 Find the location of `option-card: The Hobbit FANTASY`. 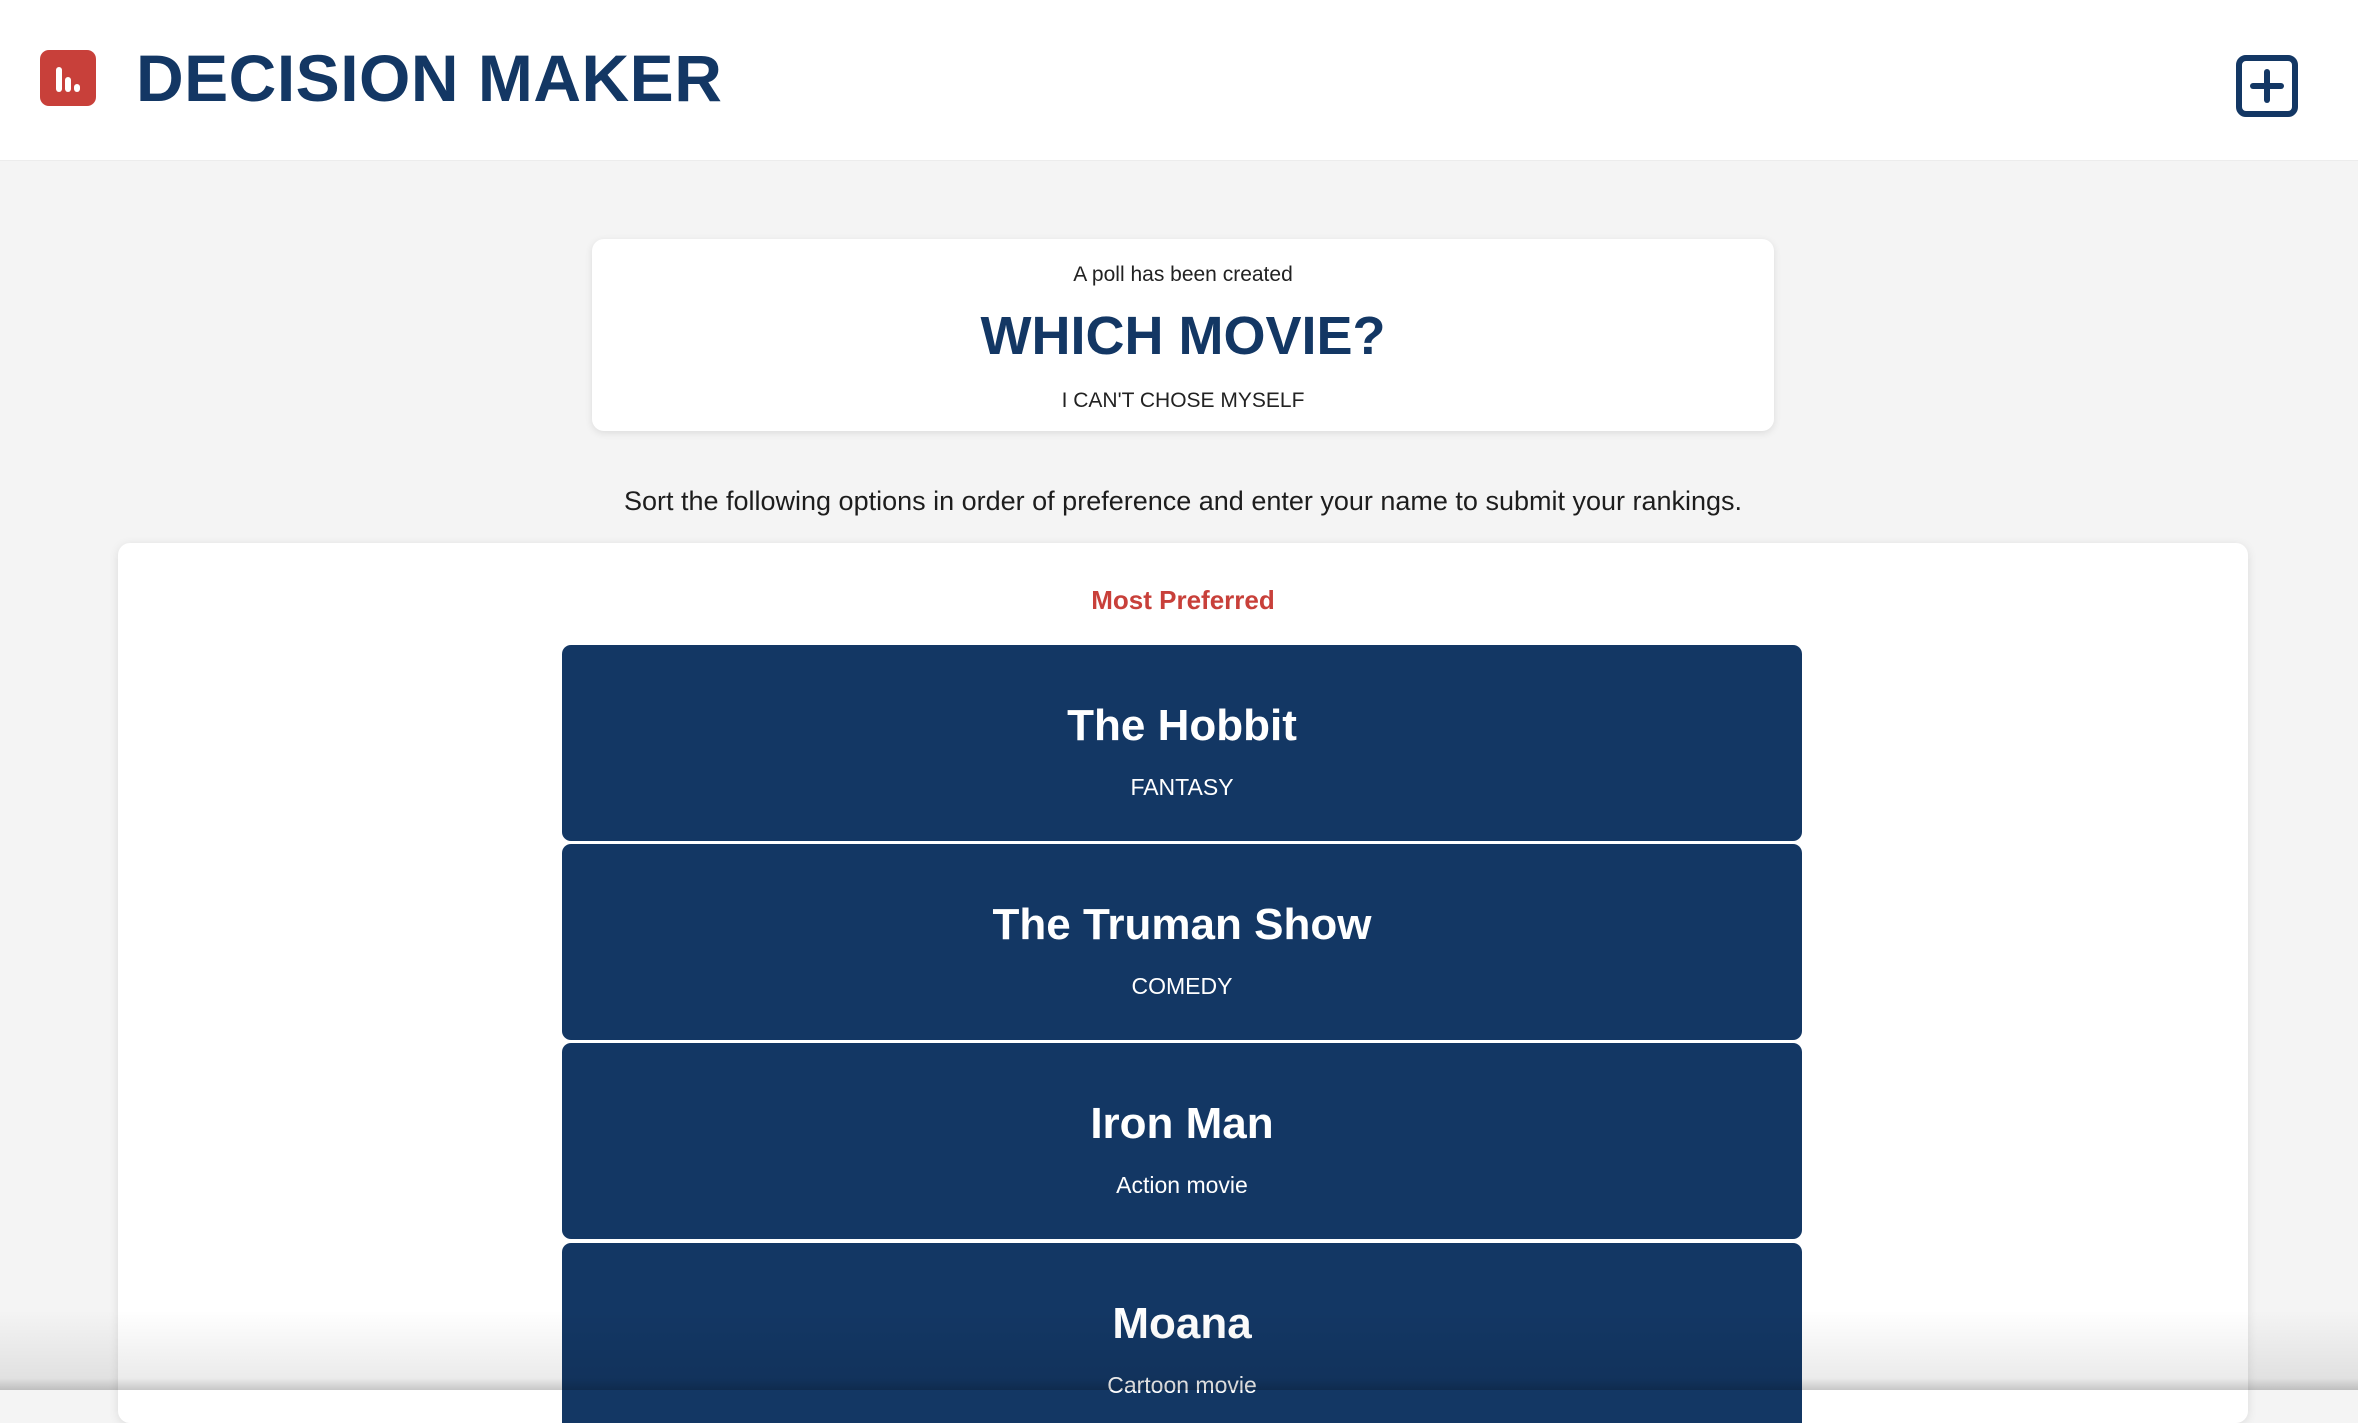

option-card: The Hobbit FANTASY is located at coordinates (1182, 743).